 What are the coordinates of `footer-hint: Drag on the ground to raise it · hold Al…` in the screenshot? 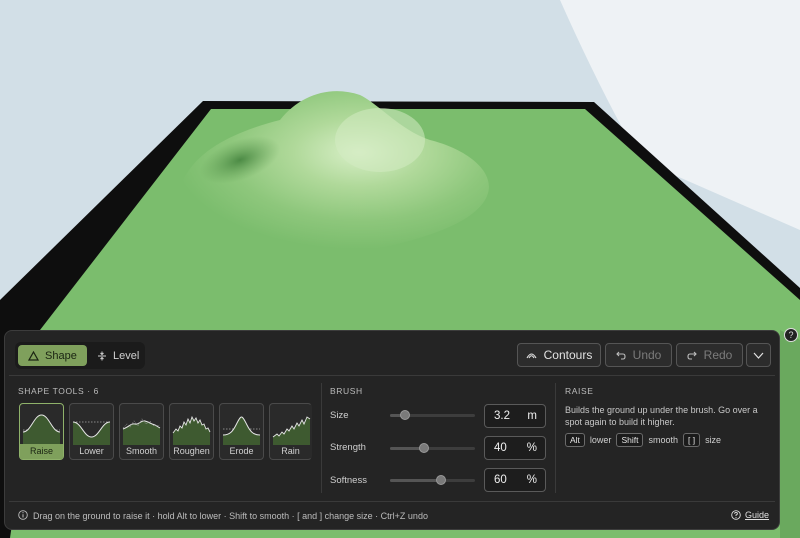 It's located at (230, 516).